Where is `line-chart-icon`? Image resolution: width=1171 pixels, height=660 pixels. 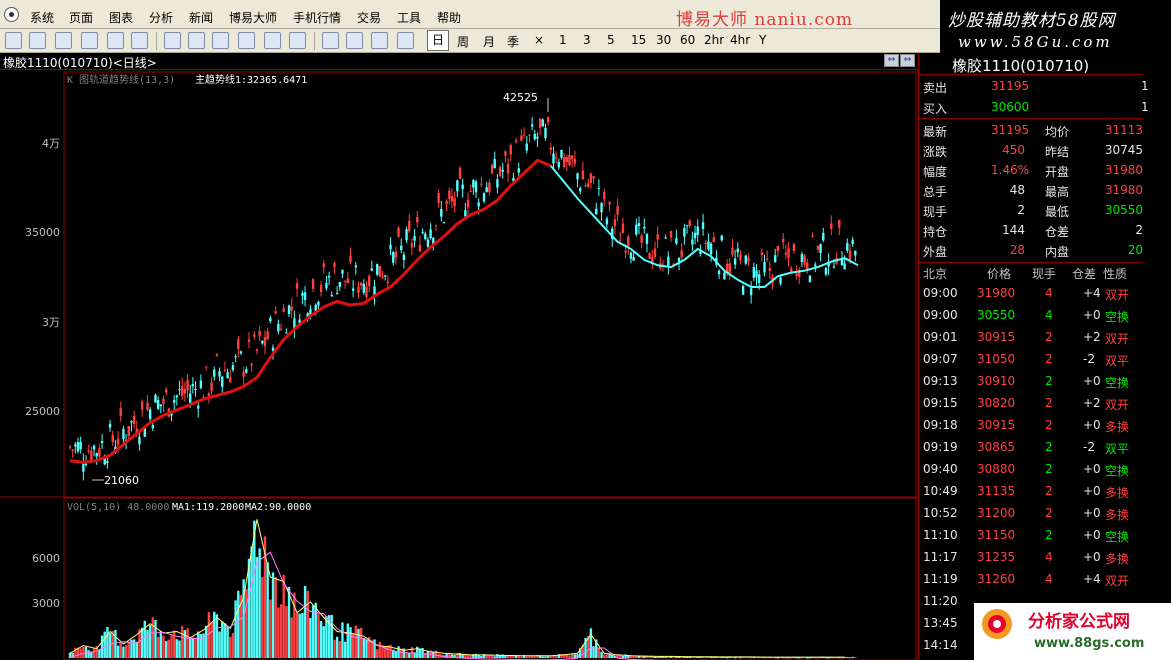
line-chart-icon is located at coordinates (37, 40).